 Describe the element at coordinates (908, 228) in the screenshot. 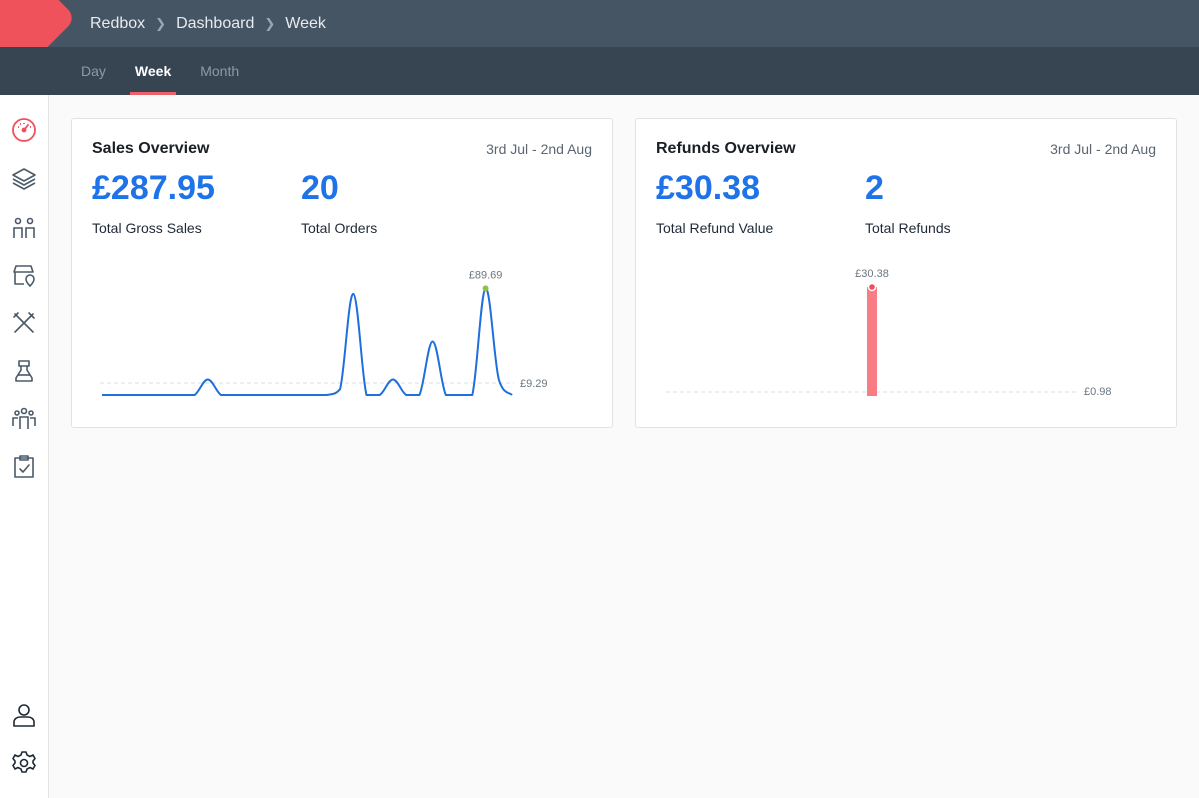

I see `total-refunds-label: Total Refunds` at that location.